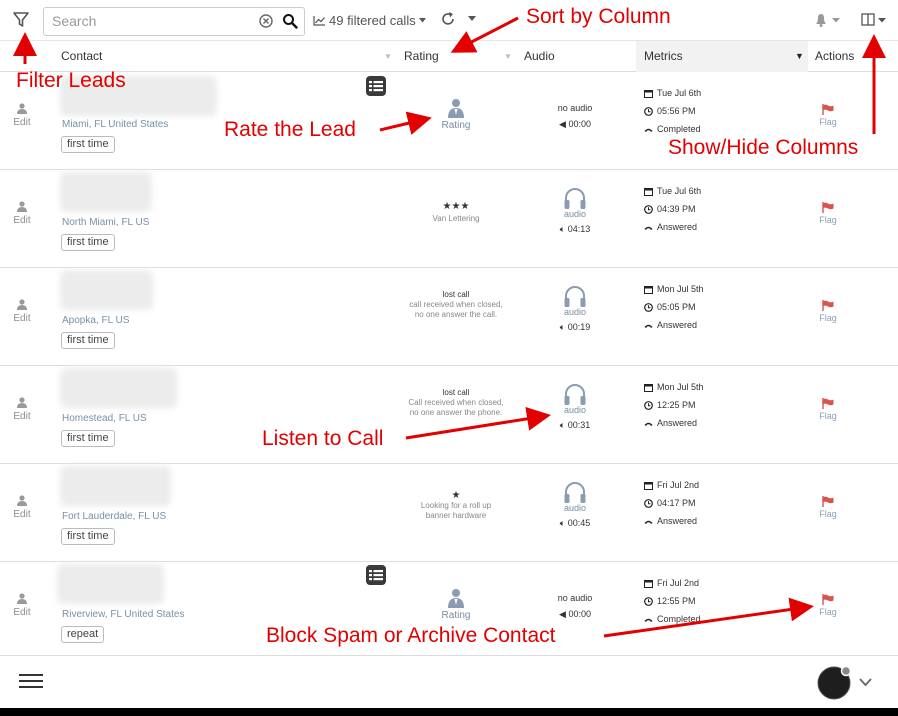  Describe the element at coordinates (663, 56) in the screenshot. I see `column-header-metrics: Metrics` at that location.